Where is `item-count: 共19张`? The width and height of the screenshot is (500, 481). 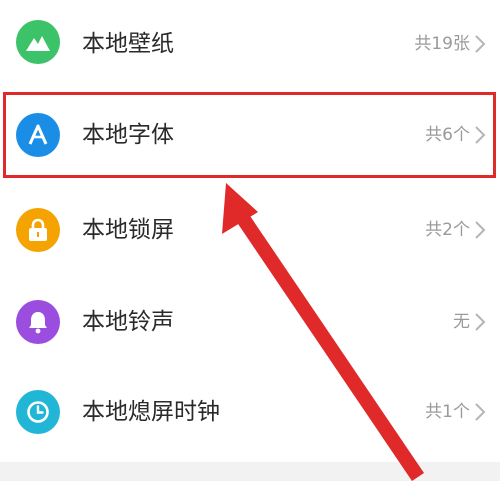
item-count: 共19张 is located at coordinates (442, 44).